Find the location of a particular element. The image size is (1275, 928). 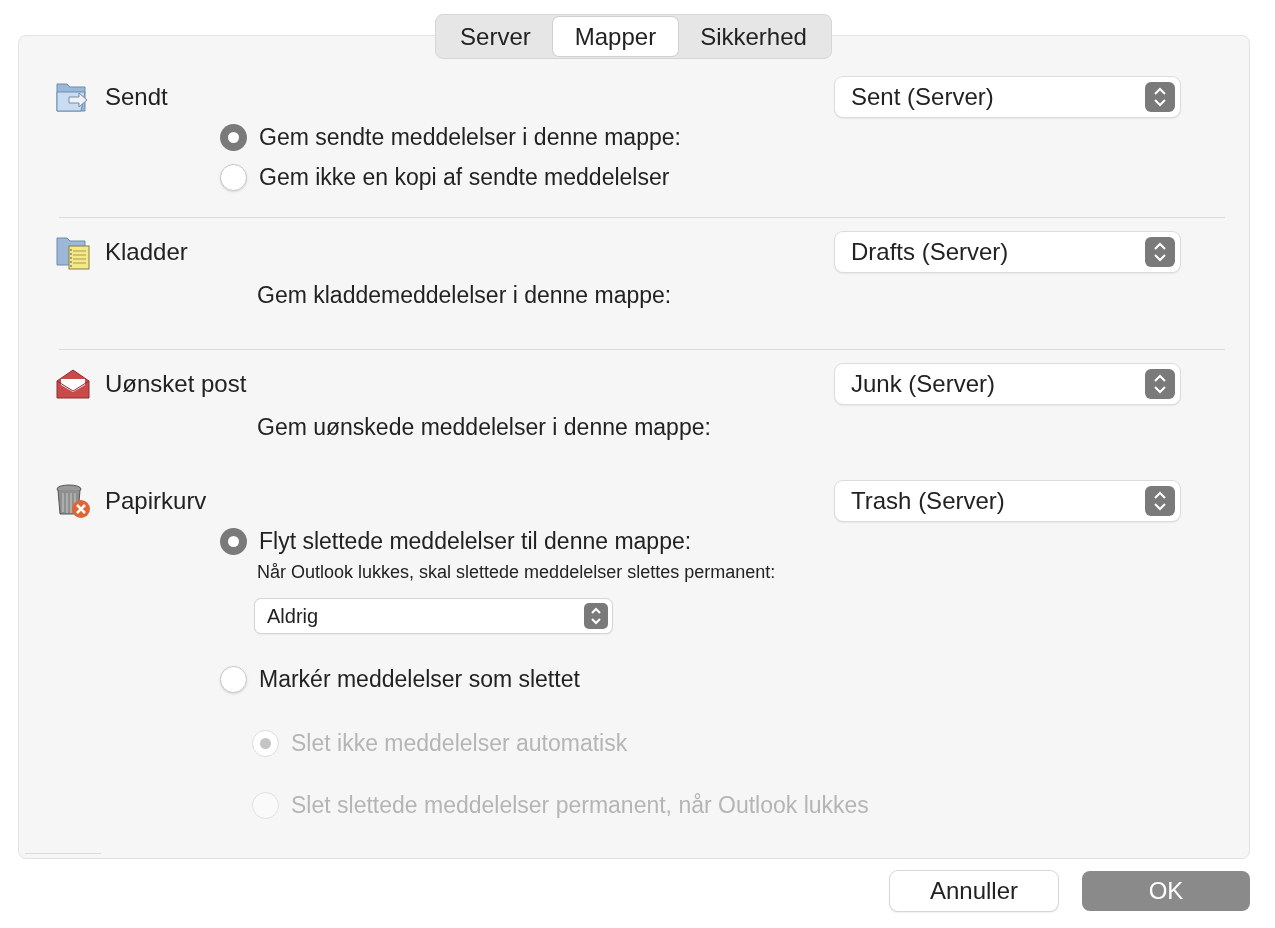

tab: Server is located at coordinates (495, 36).